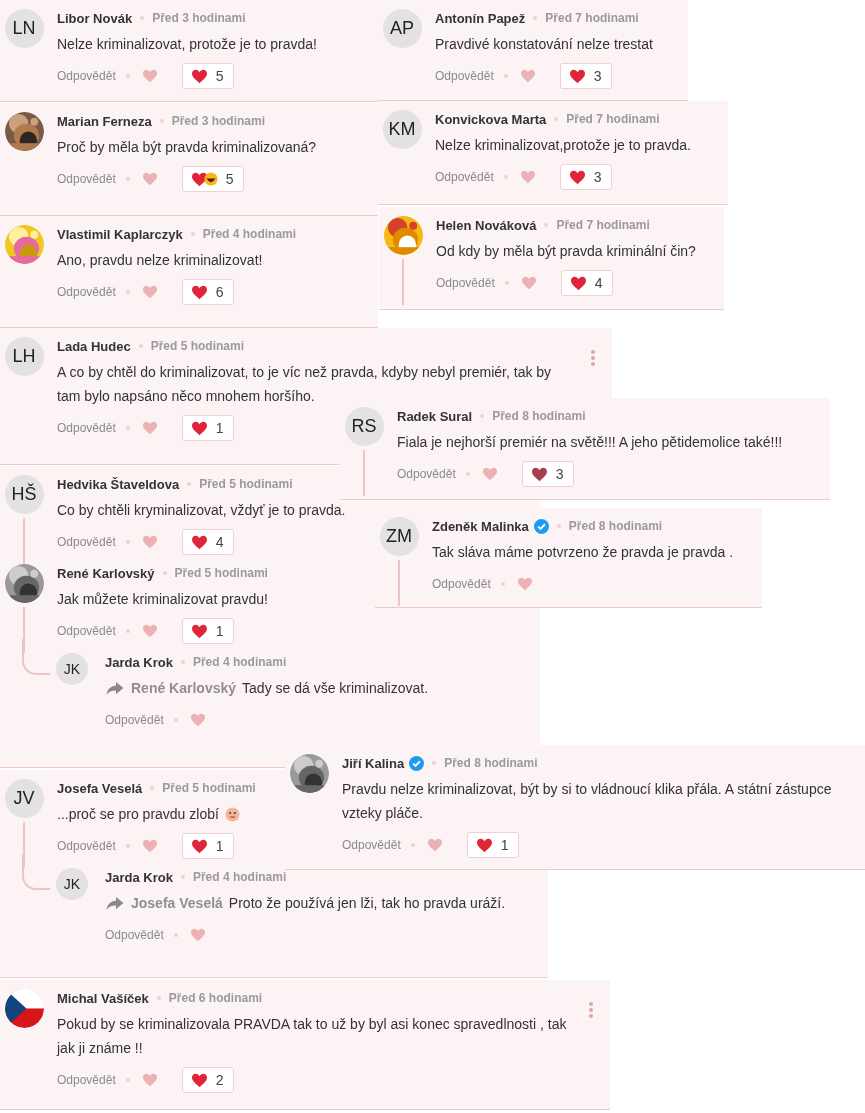 Image resolution: width=865 pixels, height=1113 pixels. Describe the element at coordinates (491, 119) in the screenshot. I see `author-name: Konvickova Marta` at that location.